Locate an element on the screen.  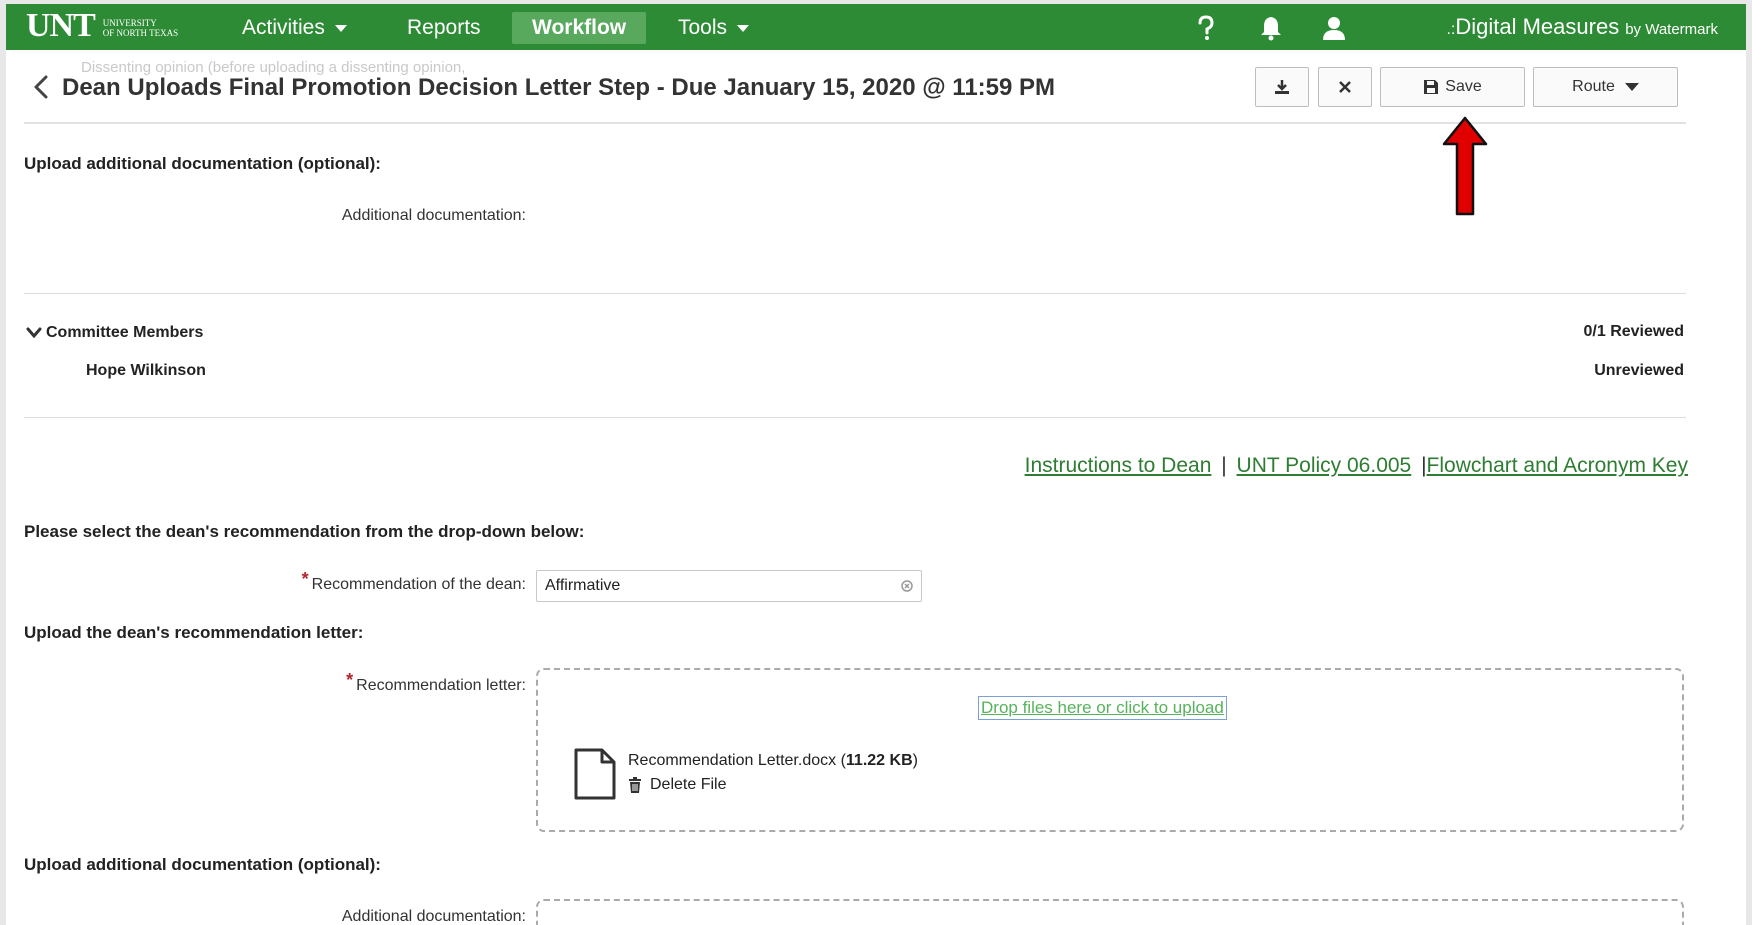
committee-member-name: Hope Wilkinson is located at coordinates (146, 370).